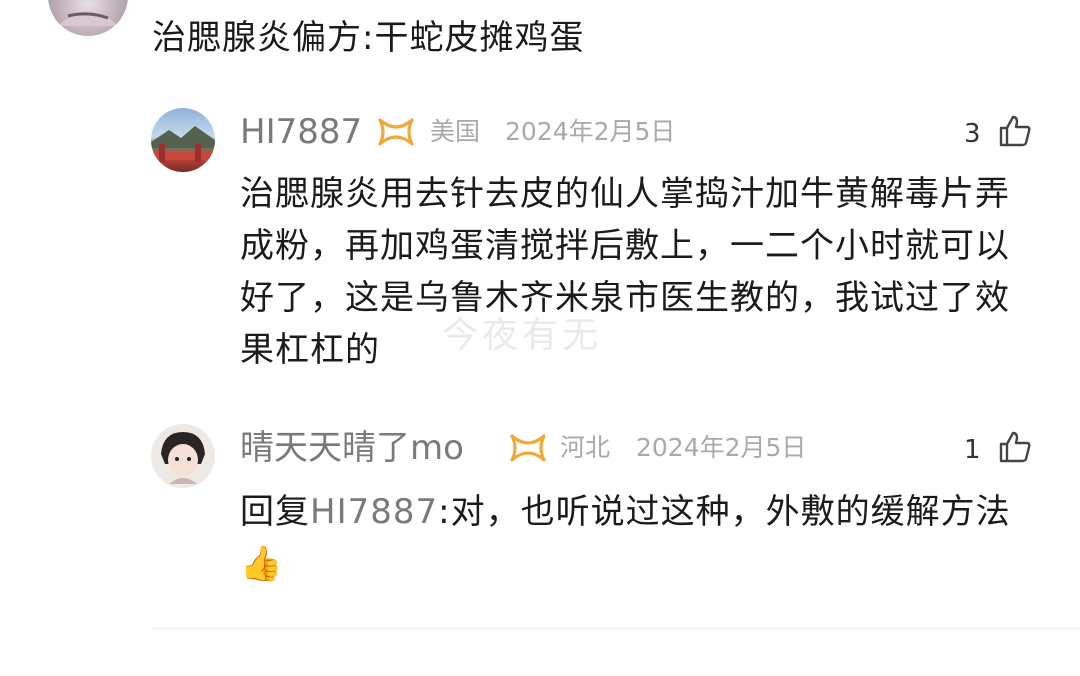 The image size is (1080, 676). I want to click on reply-1-region: 美国, so click(455, 131).